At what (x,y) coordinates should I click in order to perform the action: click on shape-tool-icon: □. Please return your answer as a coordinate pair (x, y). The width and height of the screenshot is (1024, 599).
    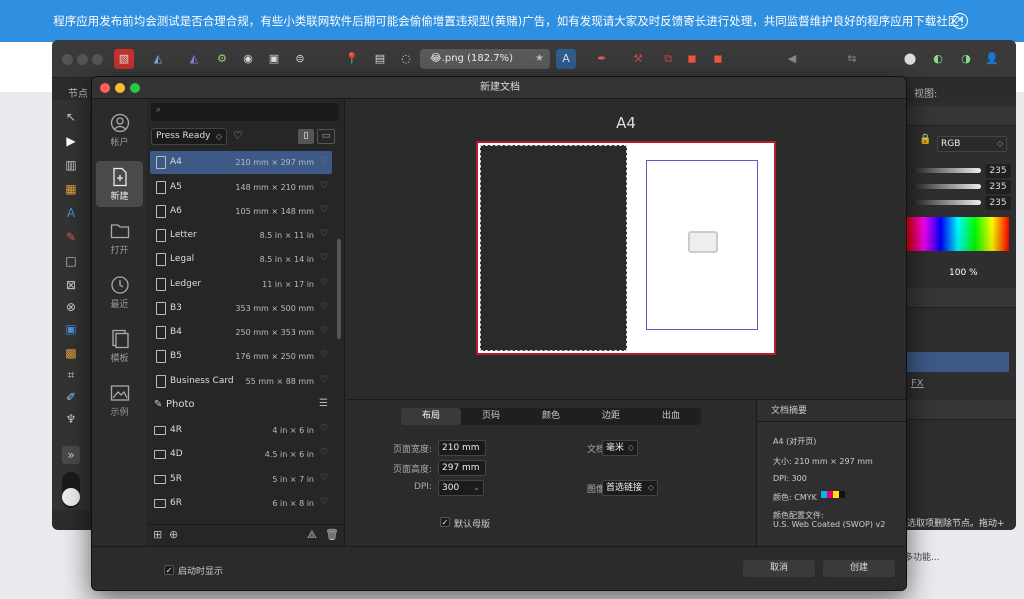
    Looking at the image, I should click on (71, 261).